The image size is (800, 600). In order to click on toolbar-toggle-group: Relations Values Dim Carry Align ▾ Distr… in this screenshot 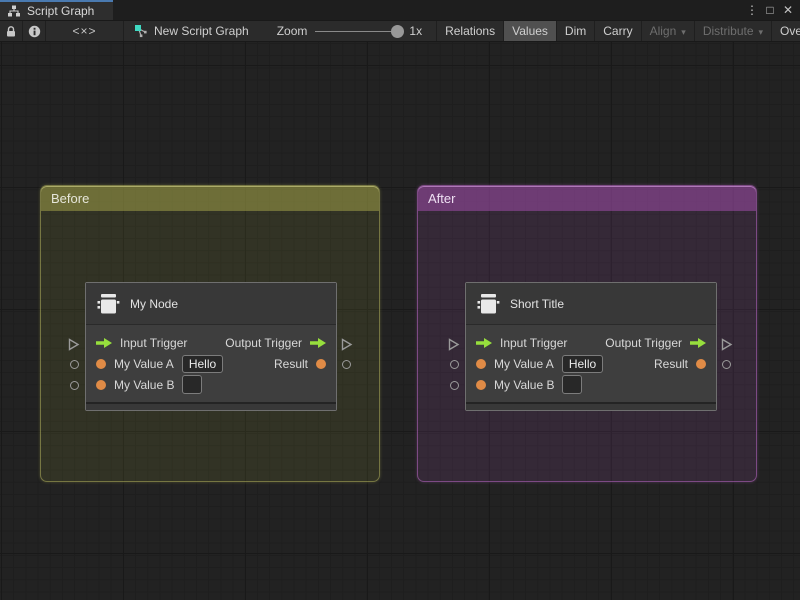, I will do `click(618, 31)`.